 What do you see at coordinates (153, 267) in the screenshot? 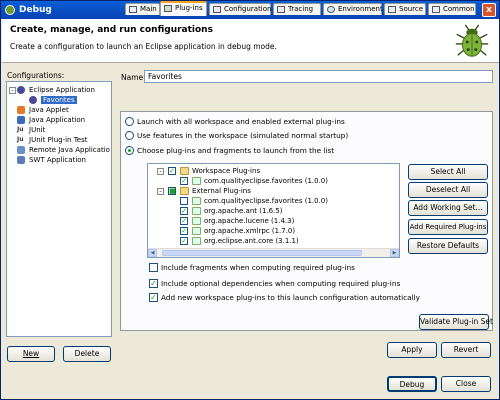
I see `include-fragments-checkbox` at bounding box center [153, 267].